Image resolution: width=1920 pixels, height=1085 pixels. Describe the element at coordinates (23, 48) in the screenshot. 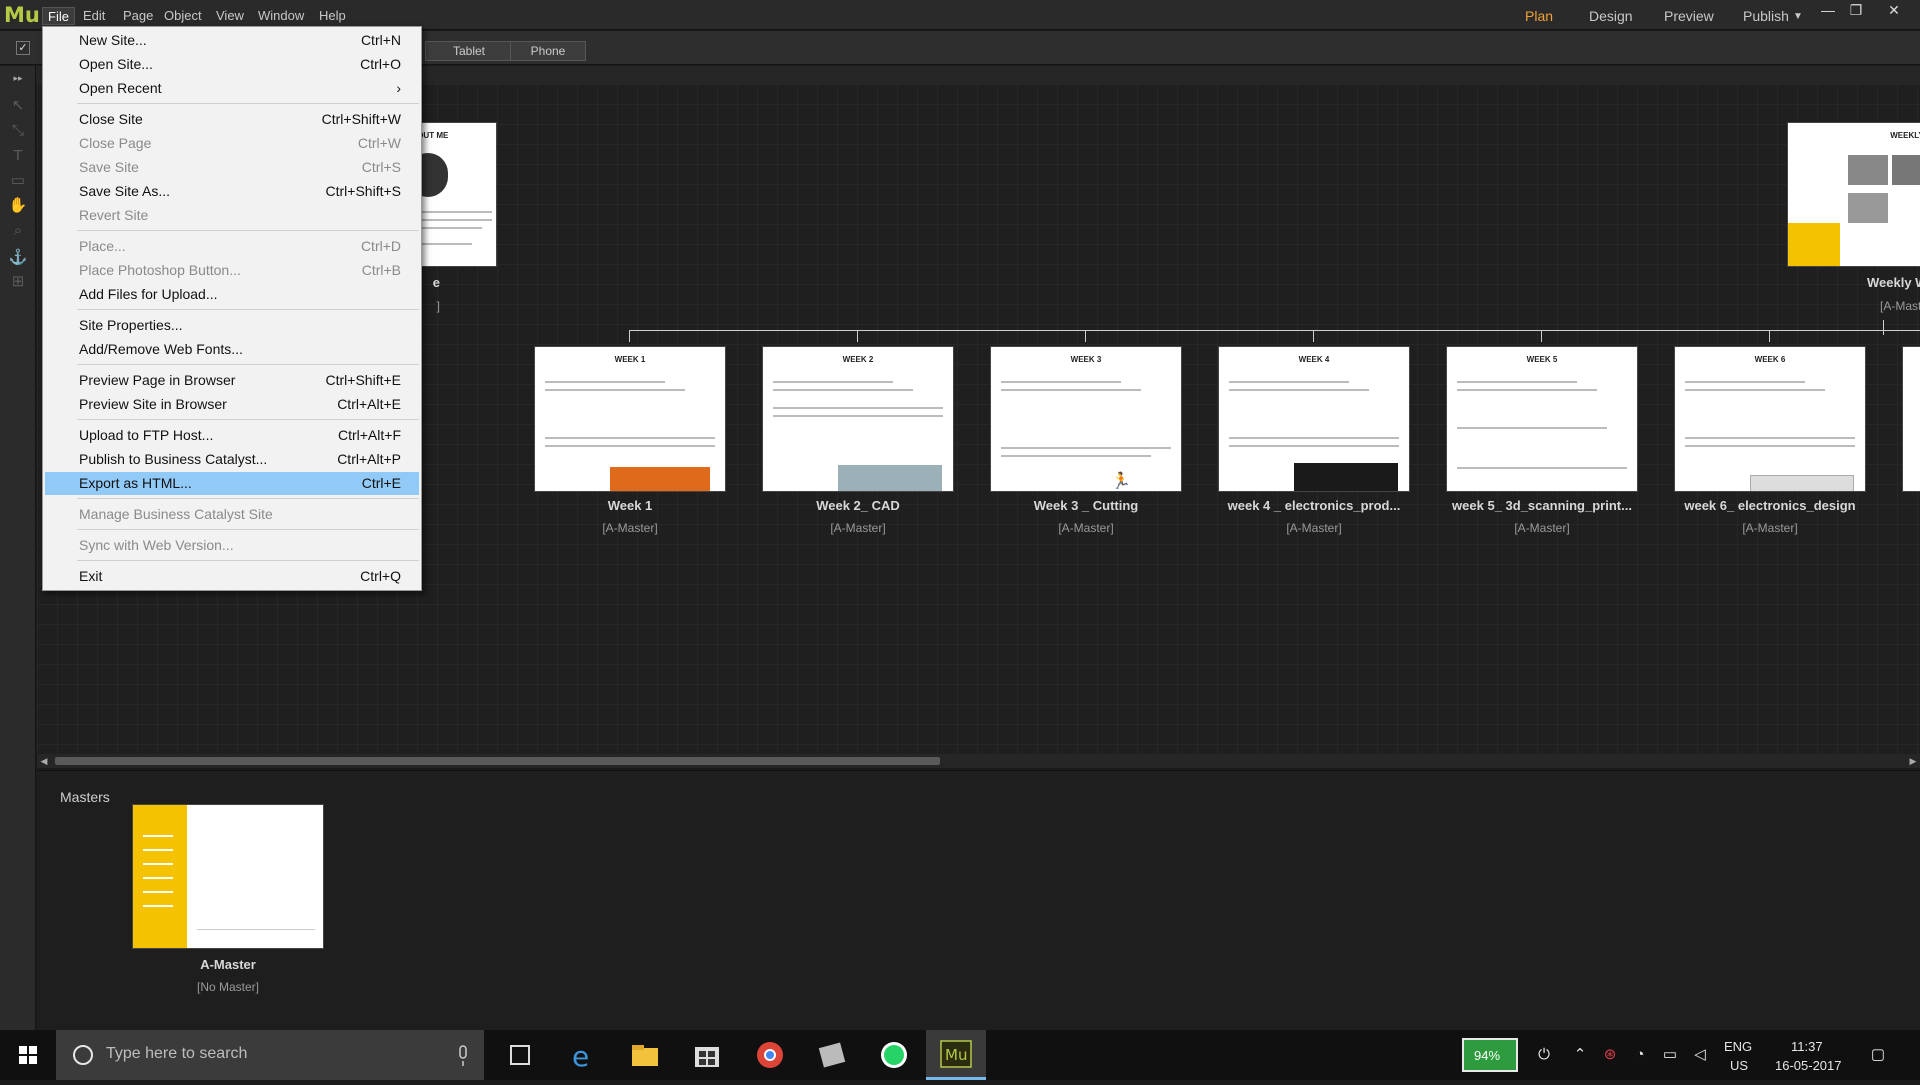

I see `checkbox-icon: ✓` at that location.